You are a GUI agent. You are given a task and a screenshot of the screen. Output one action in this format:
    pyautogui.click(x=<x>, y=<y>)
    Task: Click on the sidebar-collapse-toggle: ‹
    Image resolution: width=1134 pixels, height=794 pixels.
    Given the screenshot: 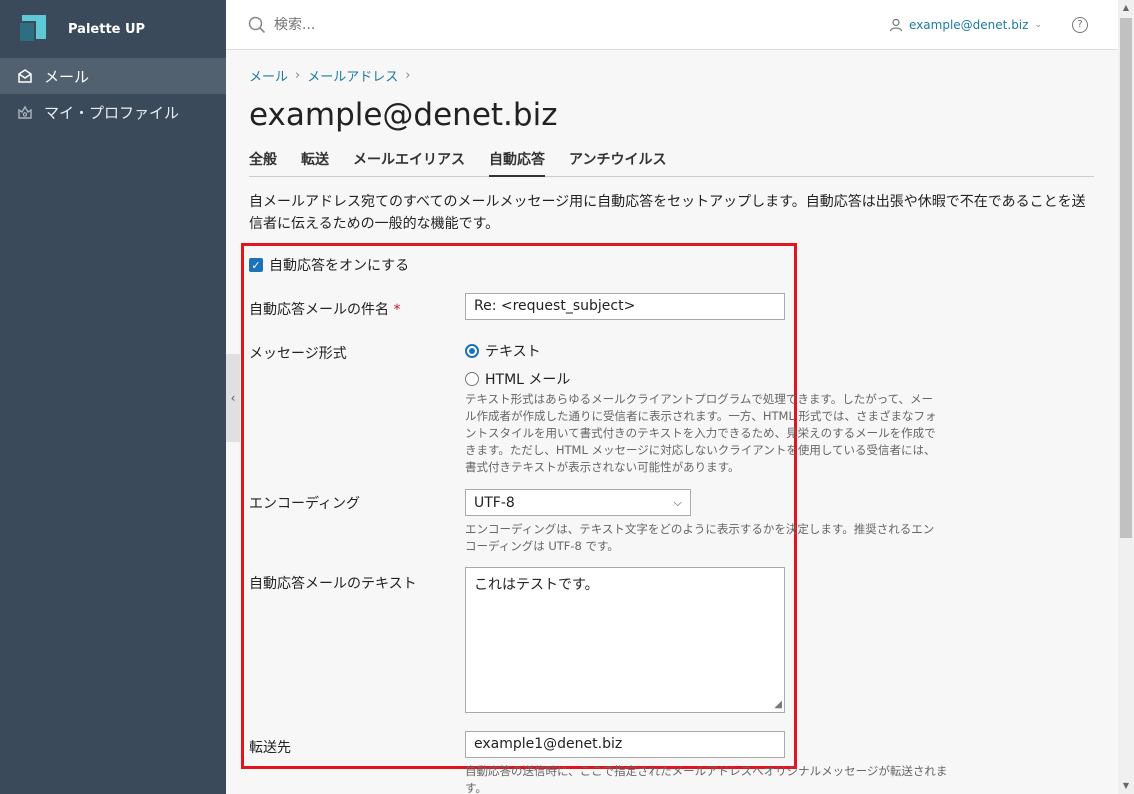 What is the action you would take?
    pyautogui.click(x=233, y=398)
    